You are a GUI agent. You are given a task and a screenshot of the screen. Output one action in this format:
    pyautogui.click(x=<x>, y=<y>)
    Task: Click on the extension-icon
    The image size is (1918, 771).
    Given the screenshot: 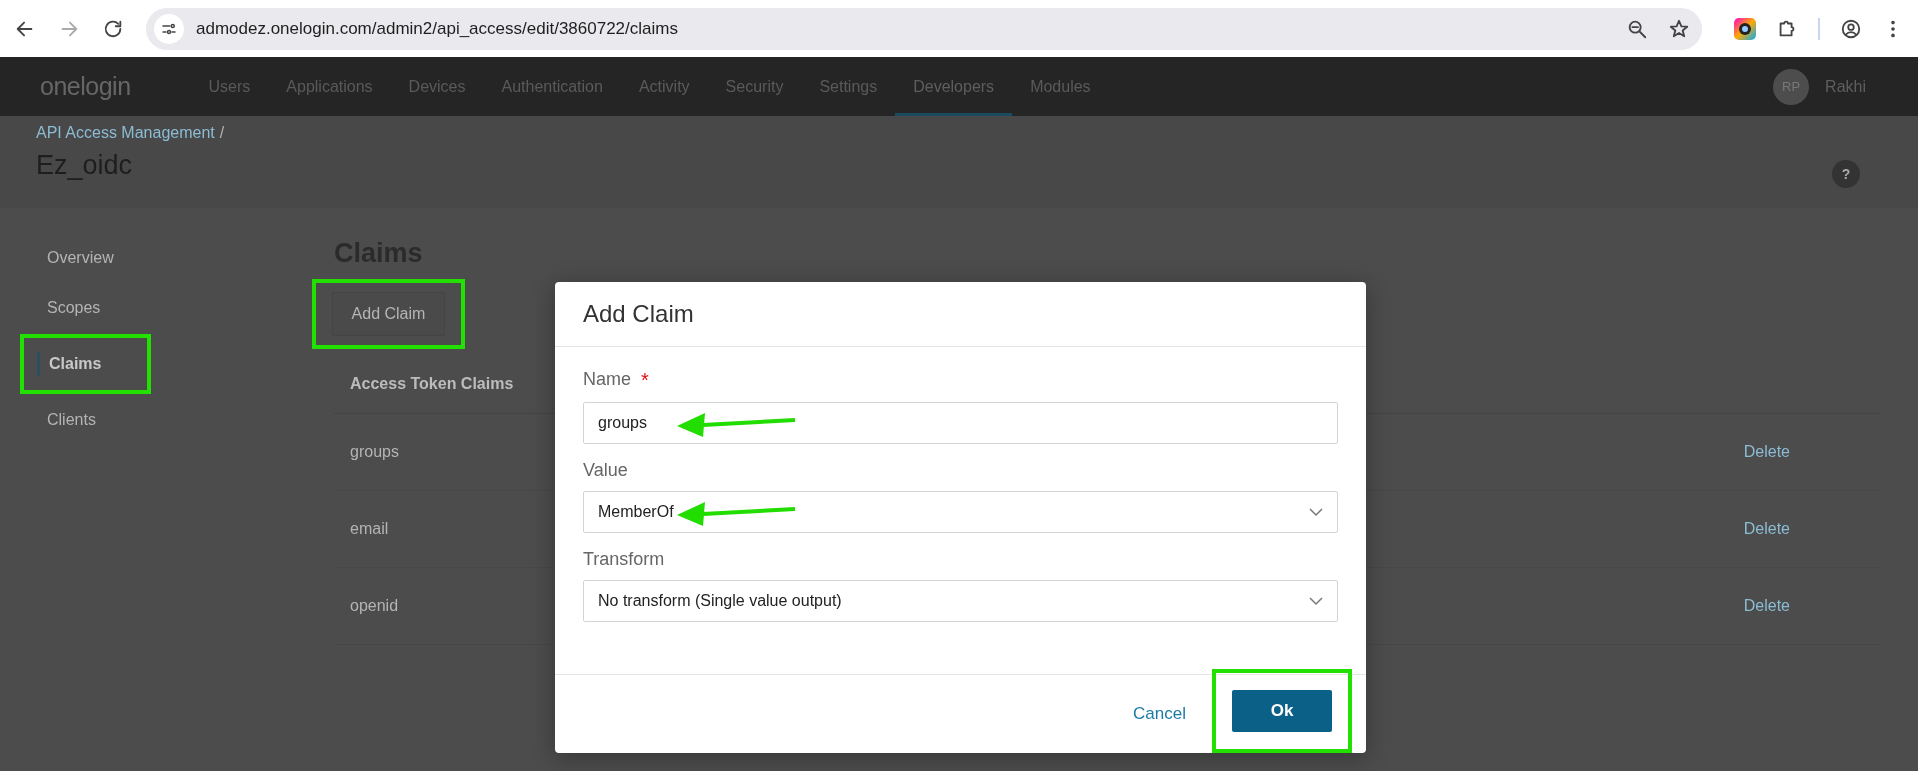 What is the action you would take?
    pyautogui.click(x=1745, y=28)
    